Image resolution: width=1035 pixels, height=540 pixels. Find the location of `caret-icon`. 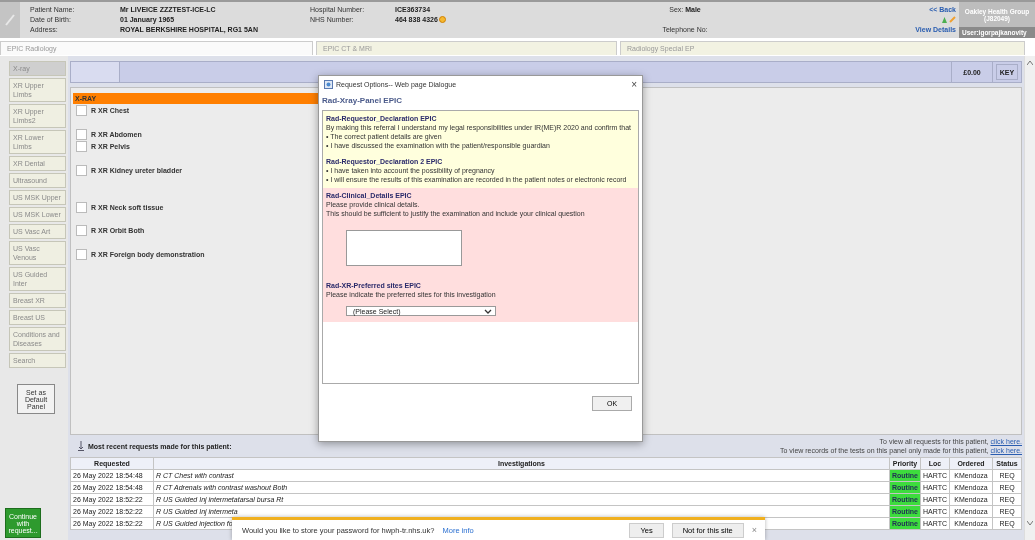

caret-icon is located at coordinates (488, 311).